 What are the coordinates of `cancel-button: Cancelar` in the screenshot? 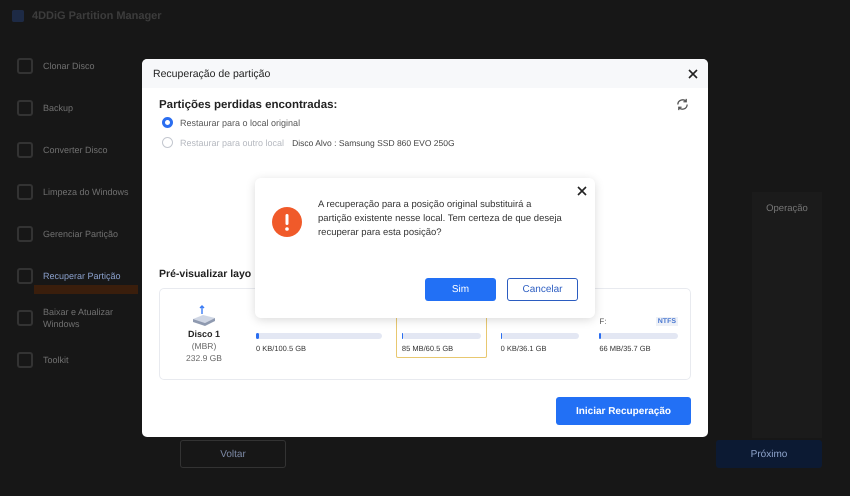 It's located at (542, 289).